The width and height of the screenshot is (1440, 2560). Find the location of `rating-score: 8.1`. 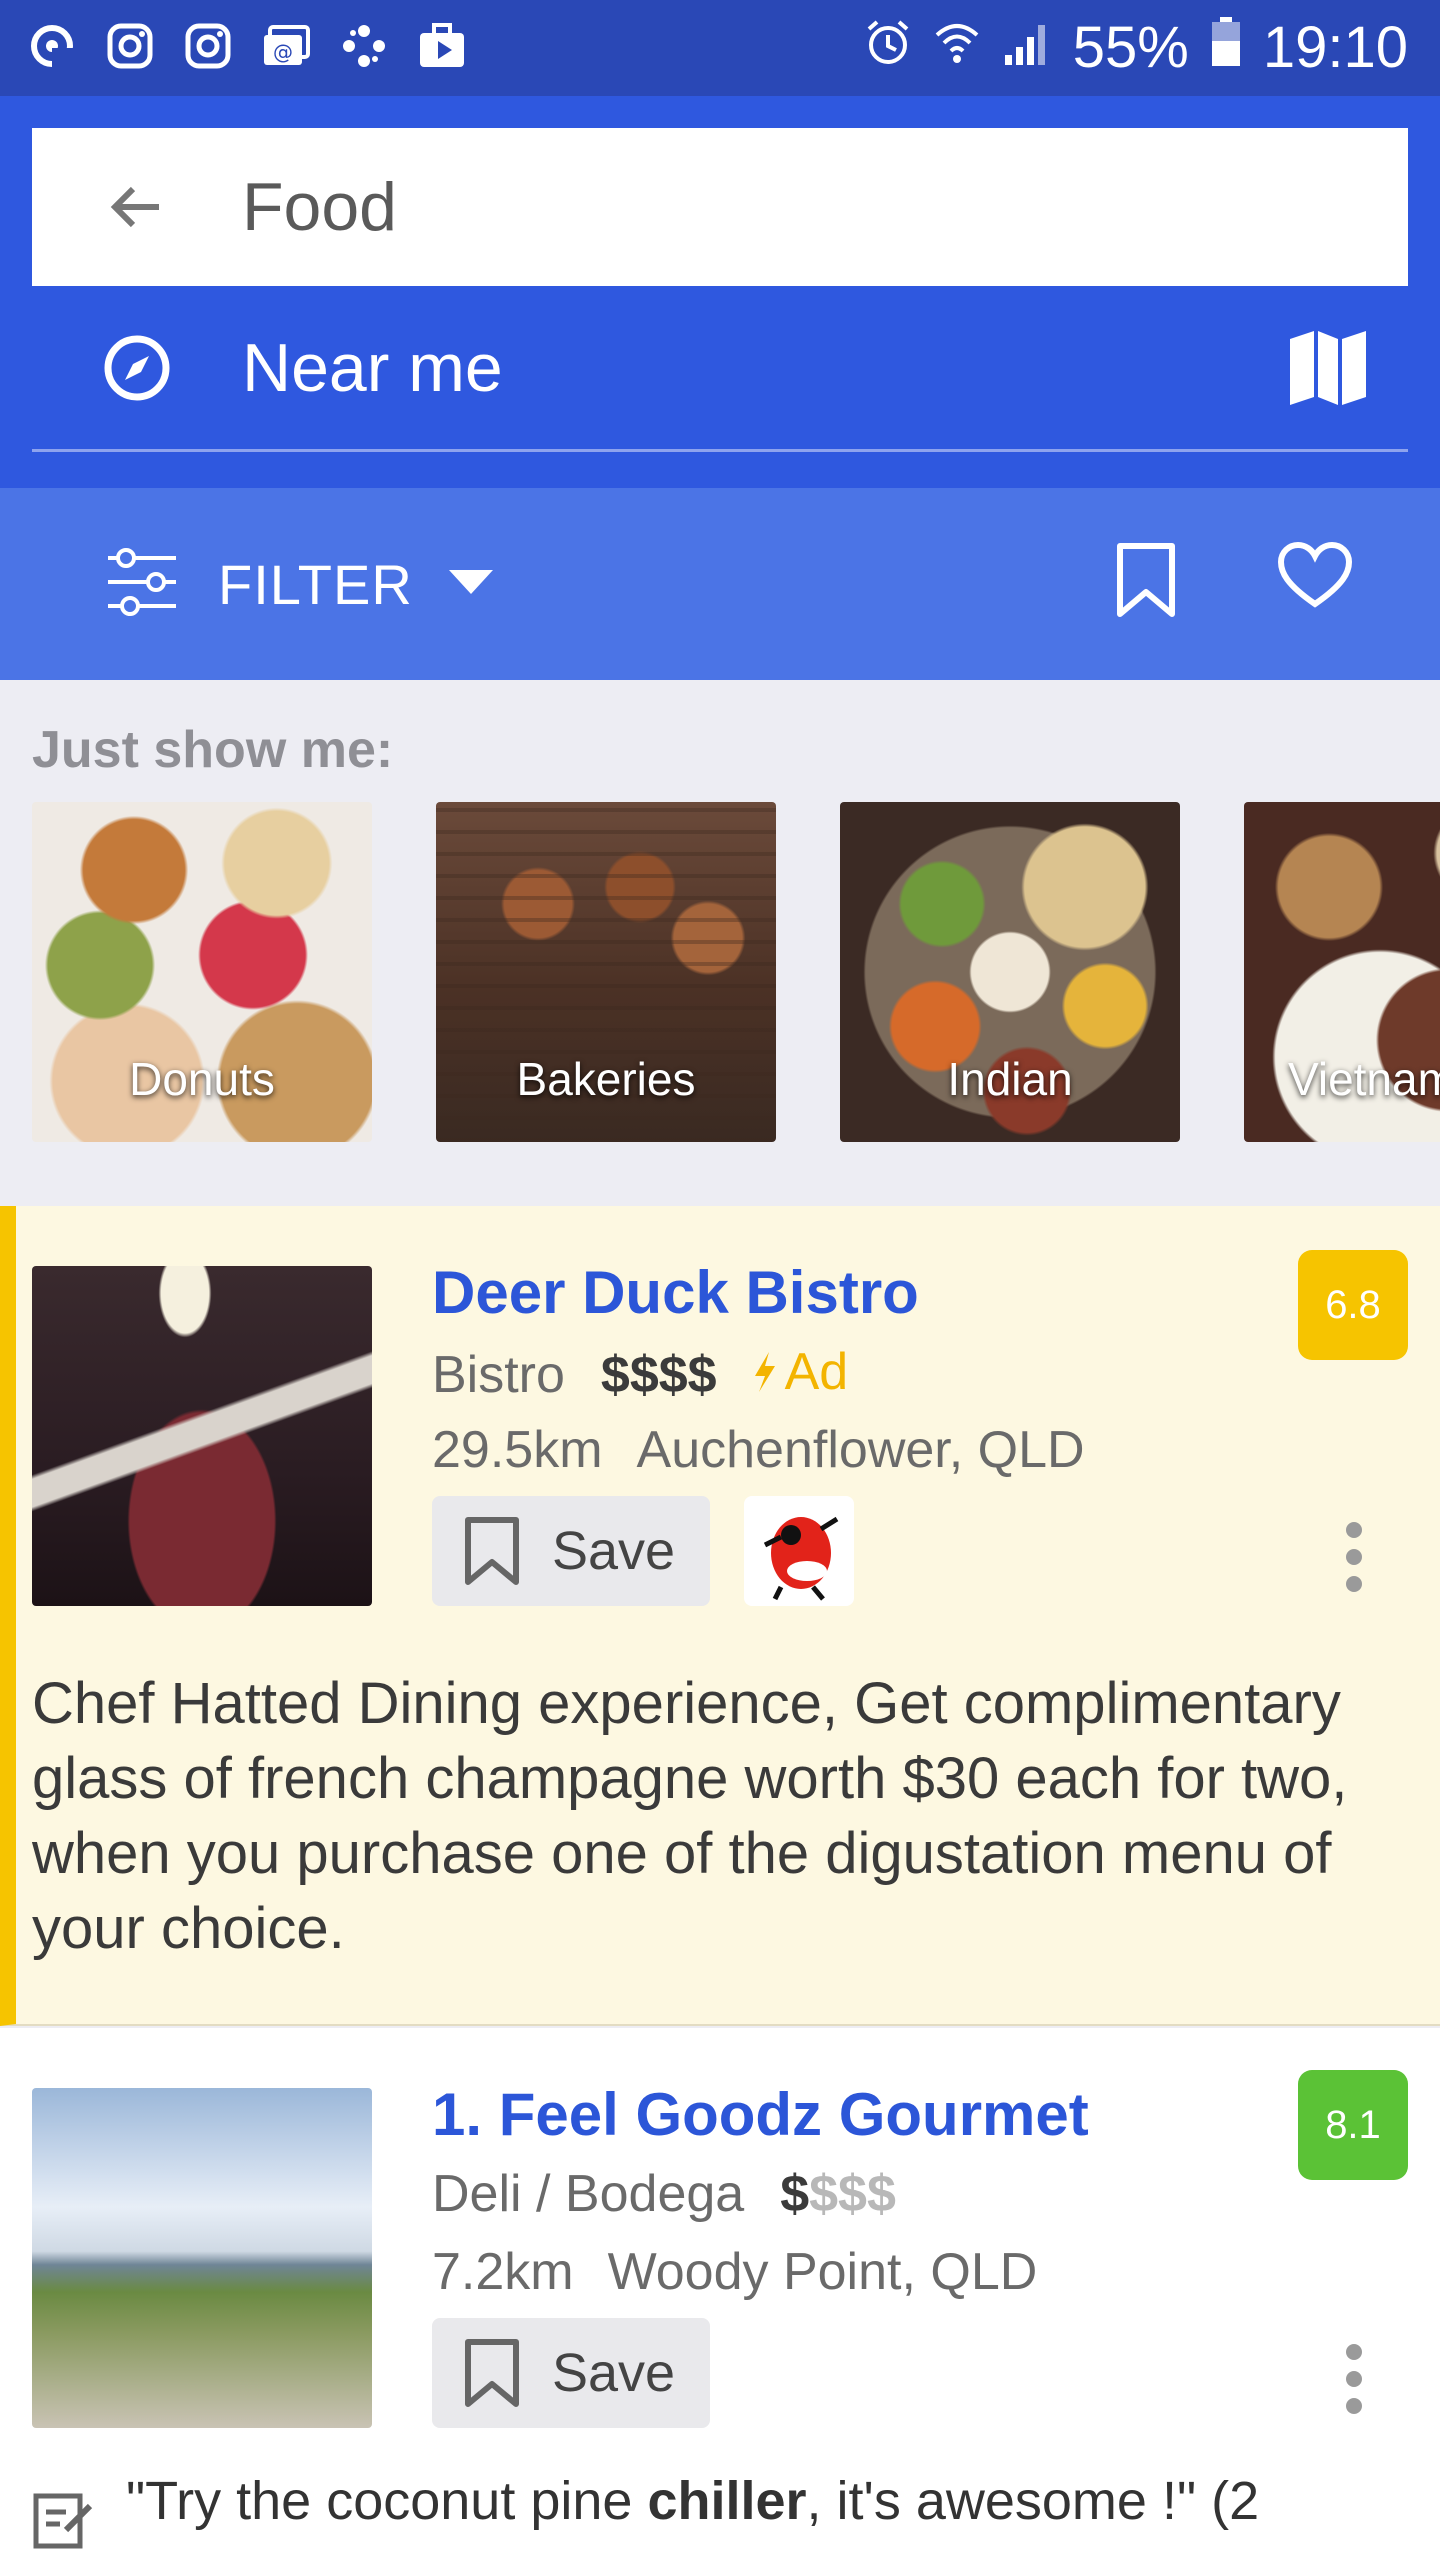

rating-score: 8.1 is located at coordinates (1353, 2125).